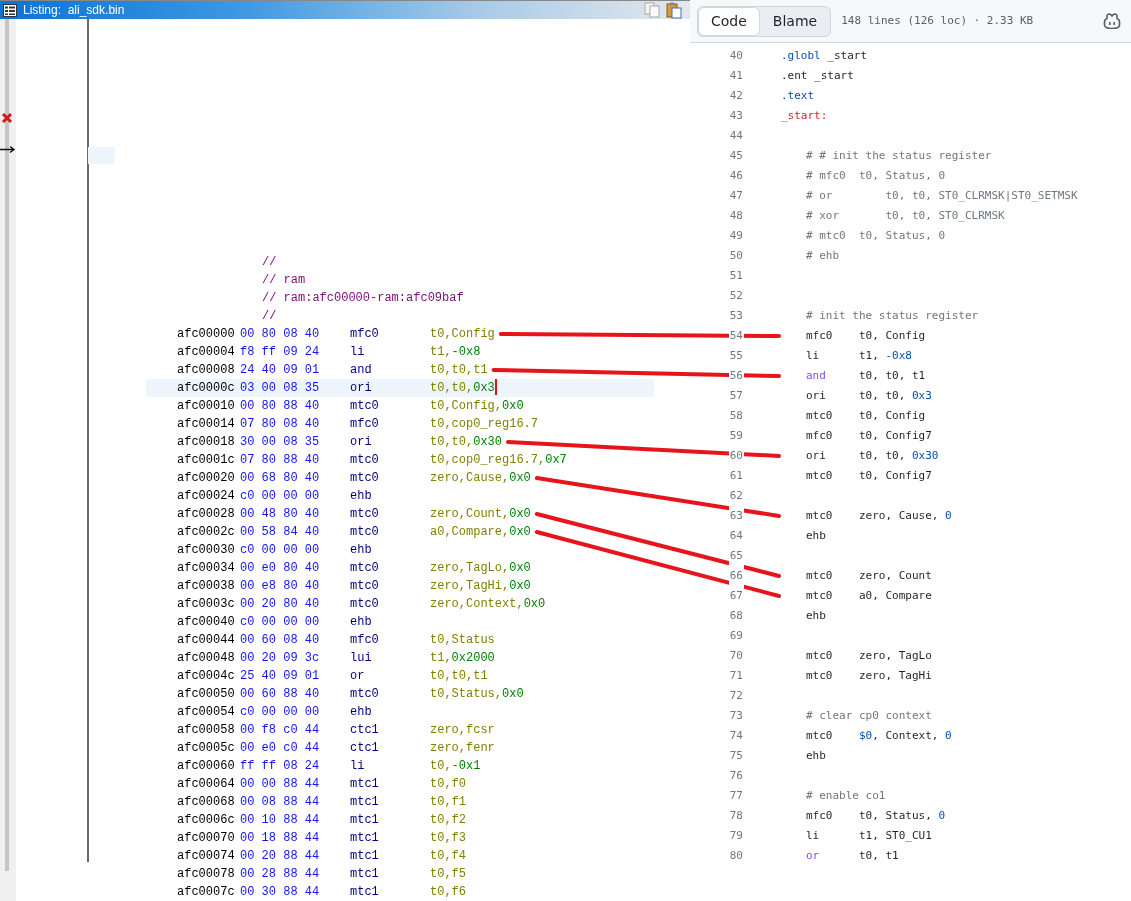  I want to click on code-line: # mtc0 t0, Status, 0, so click(875, 236).